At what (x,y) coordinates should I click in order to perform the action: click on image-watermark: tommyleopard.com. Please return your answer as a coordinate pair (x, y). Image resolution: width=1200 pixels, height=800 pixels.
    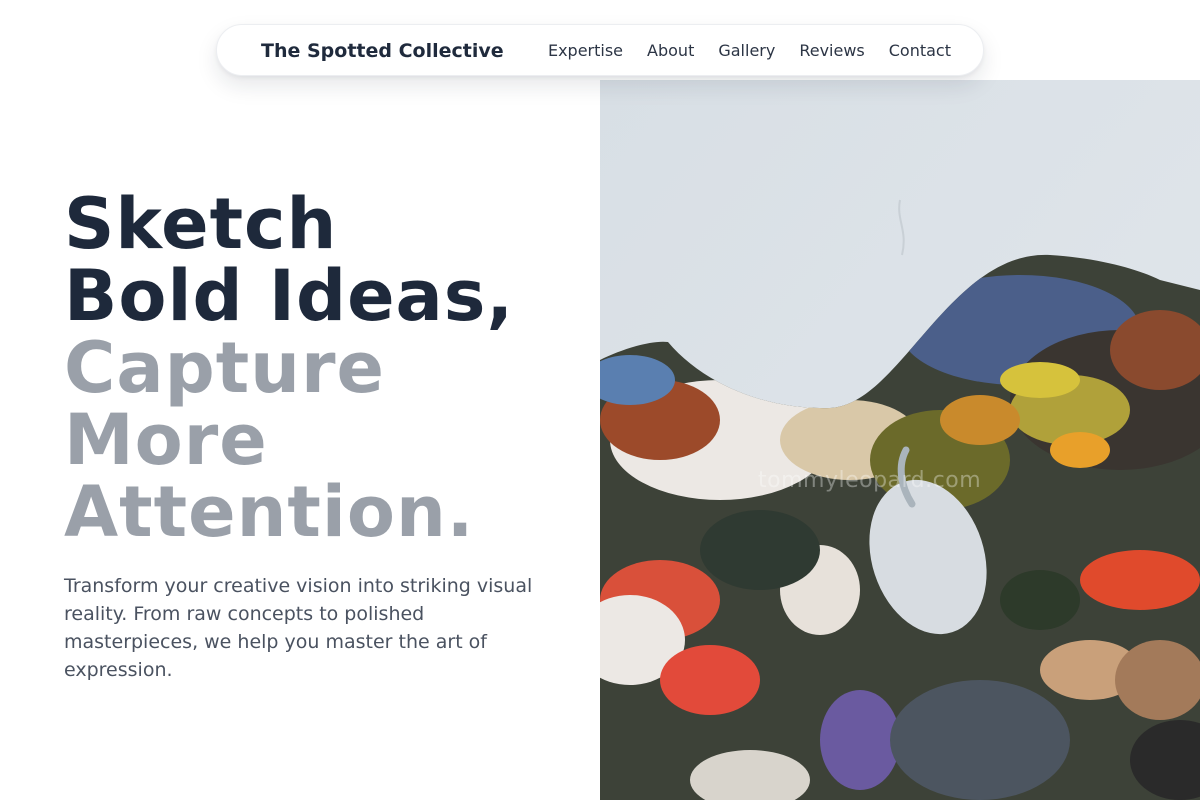
    Looking at the image, I should click on (870, 480).